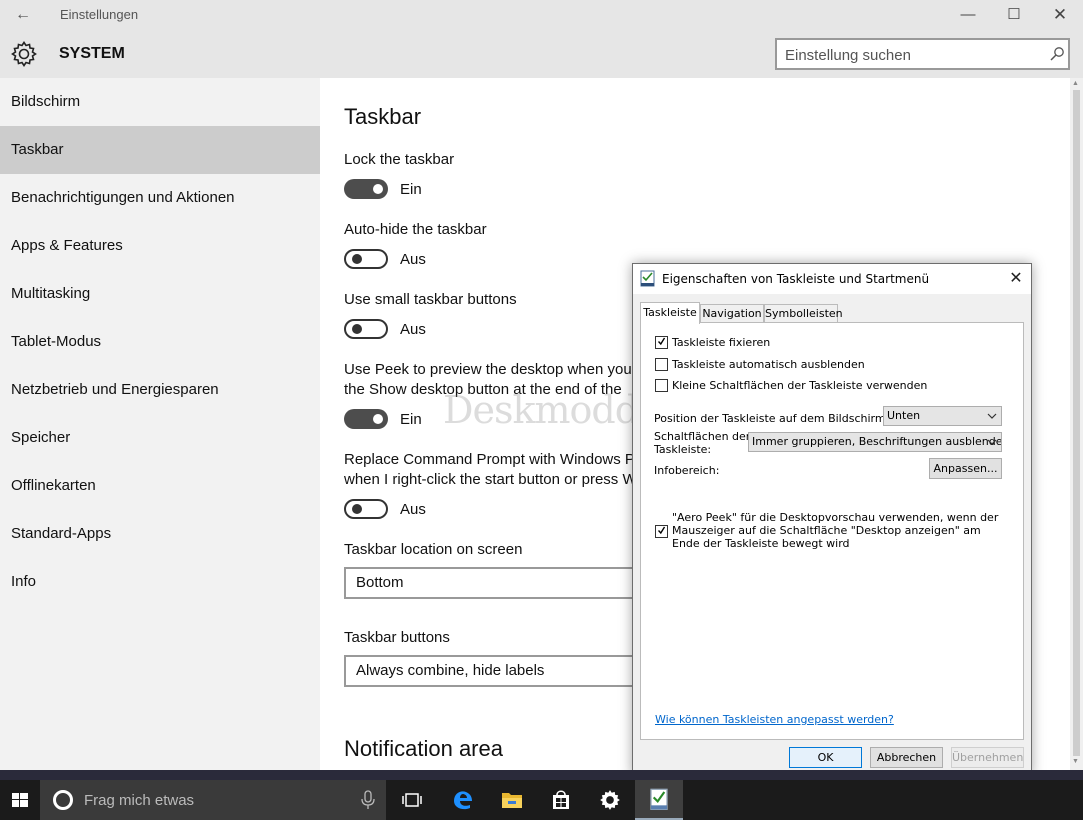 The image size is (1083, 820). Describe the element at coordinates (541, 775) in the screenshot. I see `desktop-strip` at that location.